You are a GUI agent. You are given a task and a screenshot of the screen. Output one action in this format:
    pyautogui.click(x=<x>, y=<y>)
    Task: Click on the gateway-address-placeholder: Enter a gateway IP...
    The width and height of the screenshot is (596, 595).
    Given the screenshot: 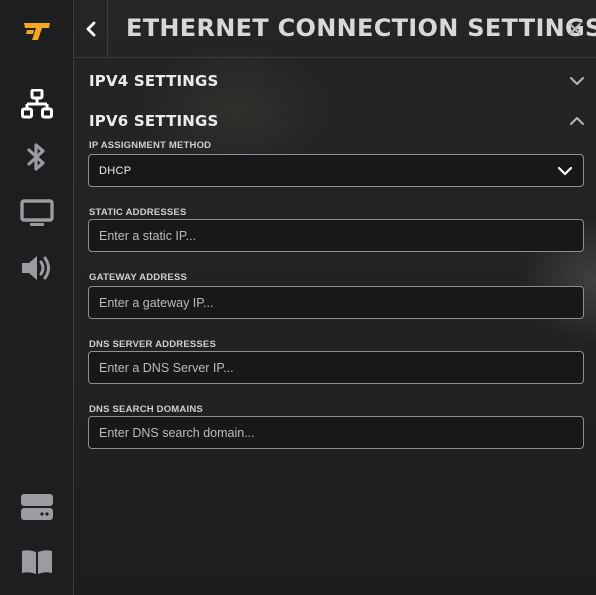 What is the action you would take?
    pyautogui.click(x=156, y=302)
    